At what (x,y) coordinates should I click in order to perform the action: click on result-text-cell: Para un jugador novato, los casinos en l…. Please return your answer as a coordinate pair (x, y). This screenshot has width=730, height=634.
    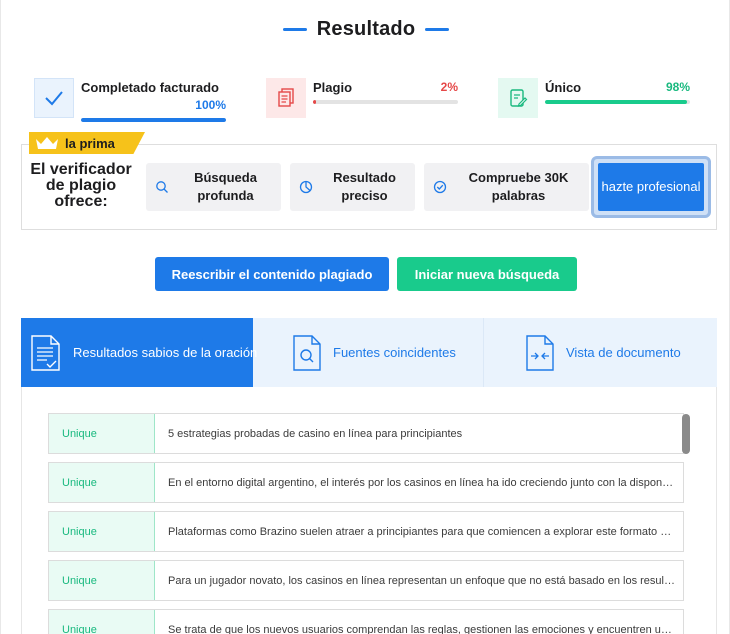
    Looking at the image, I should click on (419, 580).